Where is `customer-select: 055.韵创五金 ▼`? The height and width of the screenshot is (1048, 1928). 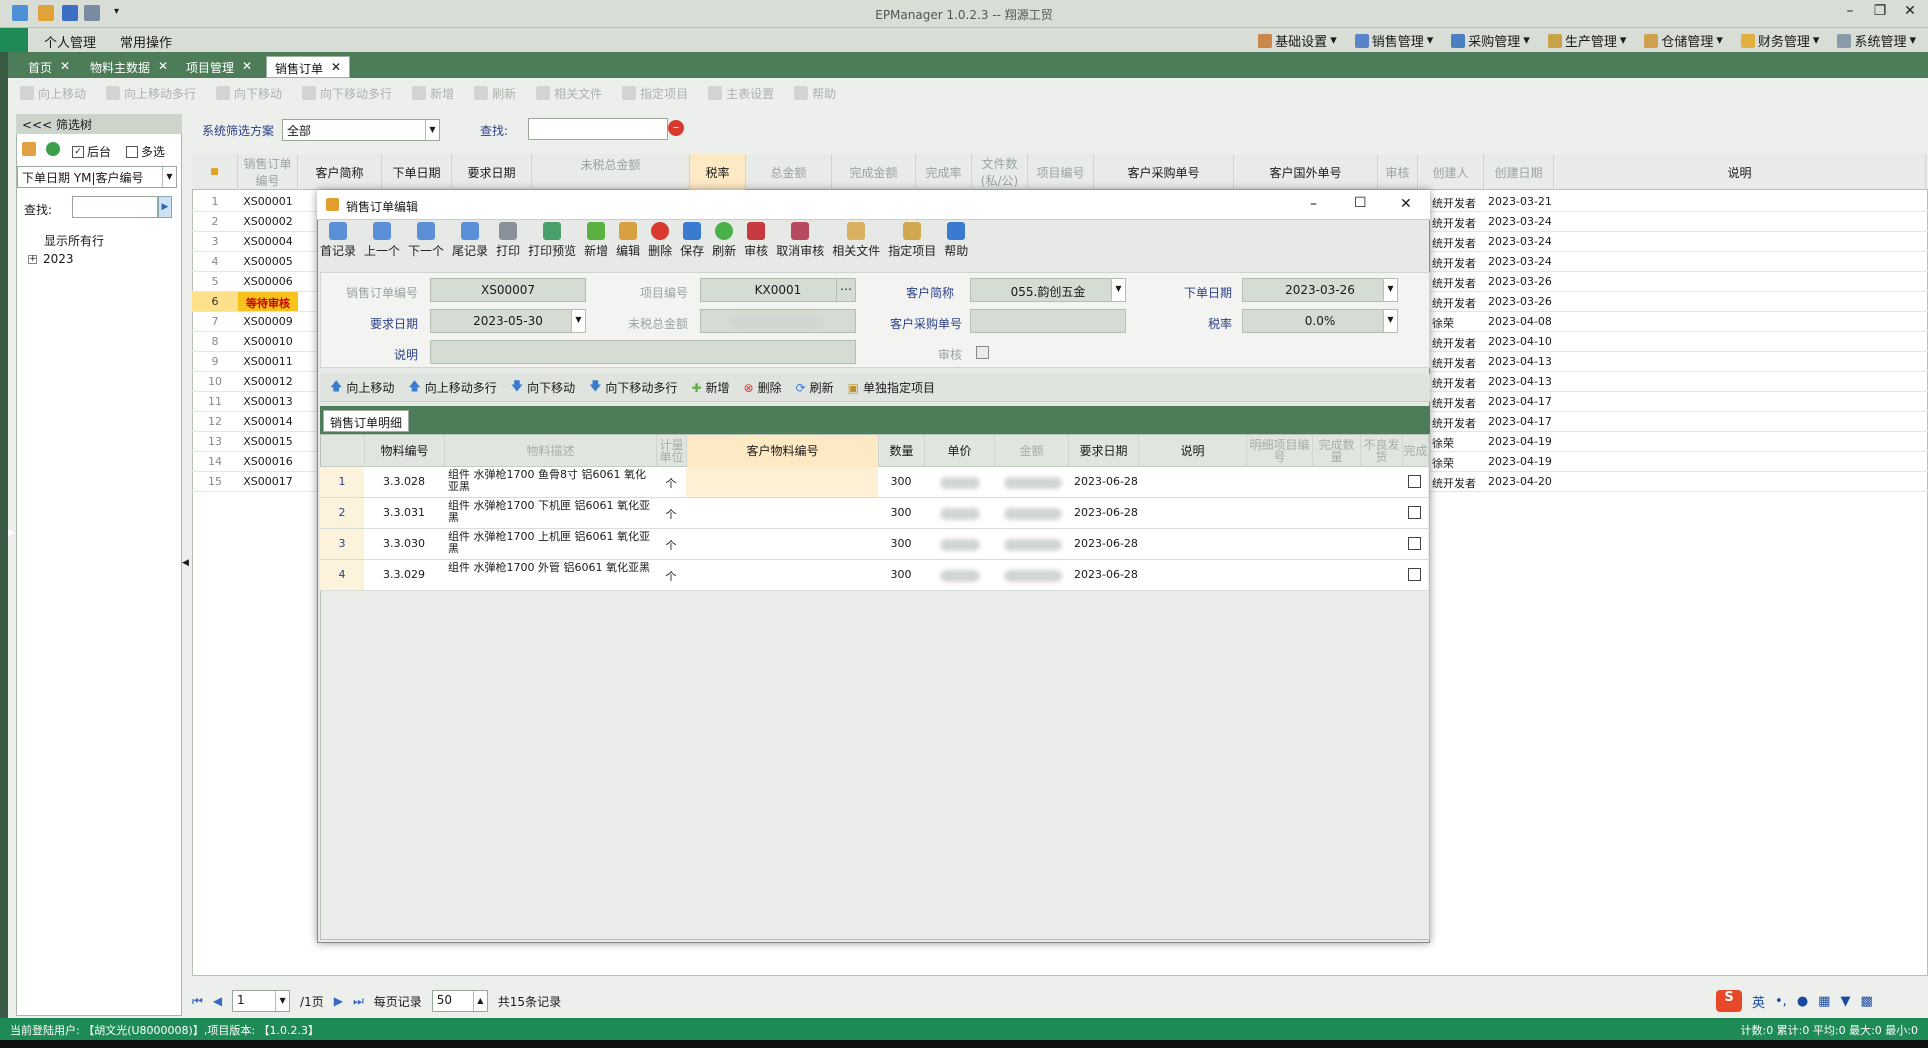
customer-select: 055.韵创五金 ▼ is located at coordinates (1048, 290).